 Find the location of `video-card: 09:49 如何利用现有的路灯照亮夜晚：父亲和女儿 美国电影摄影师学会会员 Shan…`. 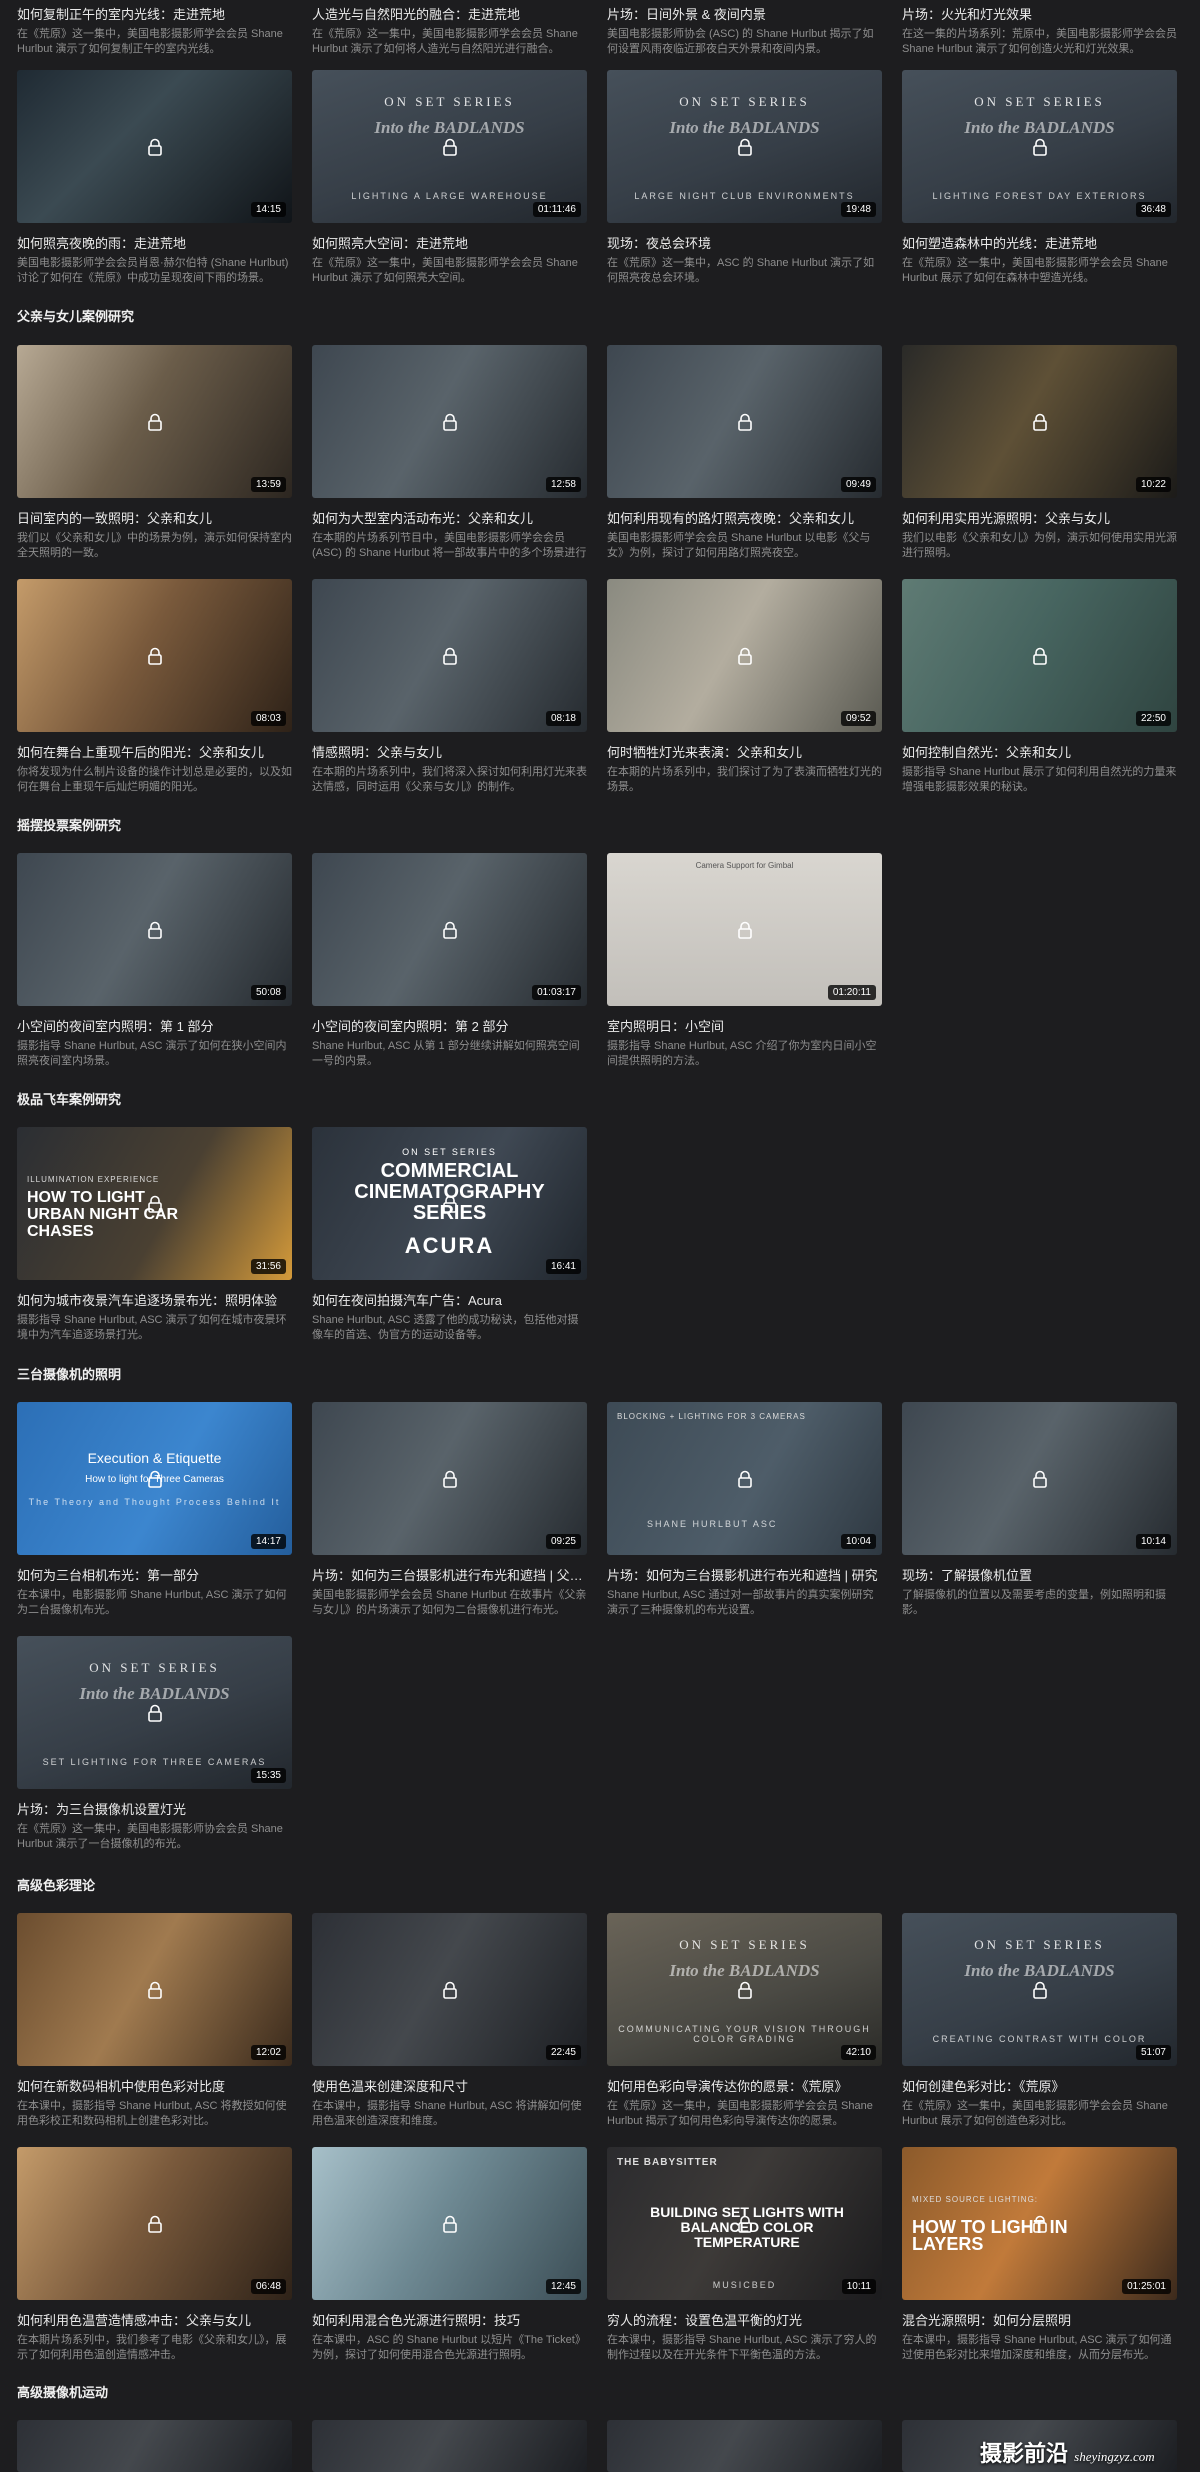

video-card: 09:49 如何利用现有的路灯照亮夜晚：父亲和女儿 美国电影摄影师学会会员 Shan… is located at coordinates (744, 453).